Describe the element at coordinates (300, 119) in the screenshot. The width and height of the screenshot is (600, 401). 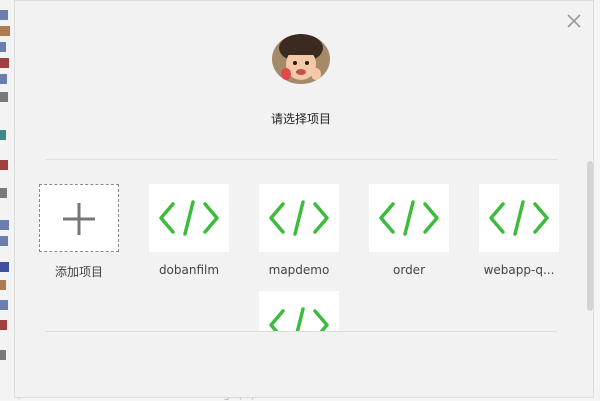
I see `dialog-title: 请选择项目` at that location.